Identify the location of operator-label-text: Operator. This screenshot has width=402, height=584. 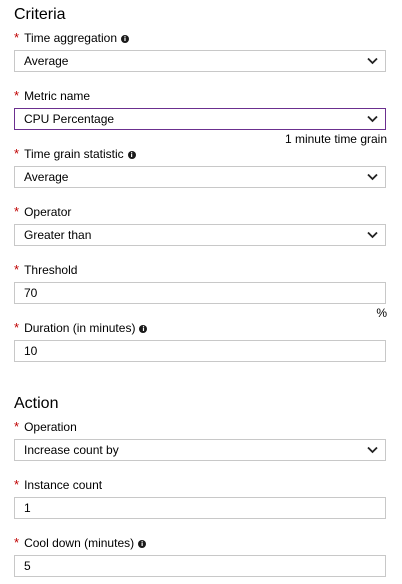
(48, 212).